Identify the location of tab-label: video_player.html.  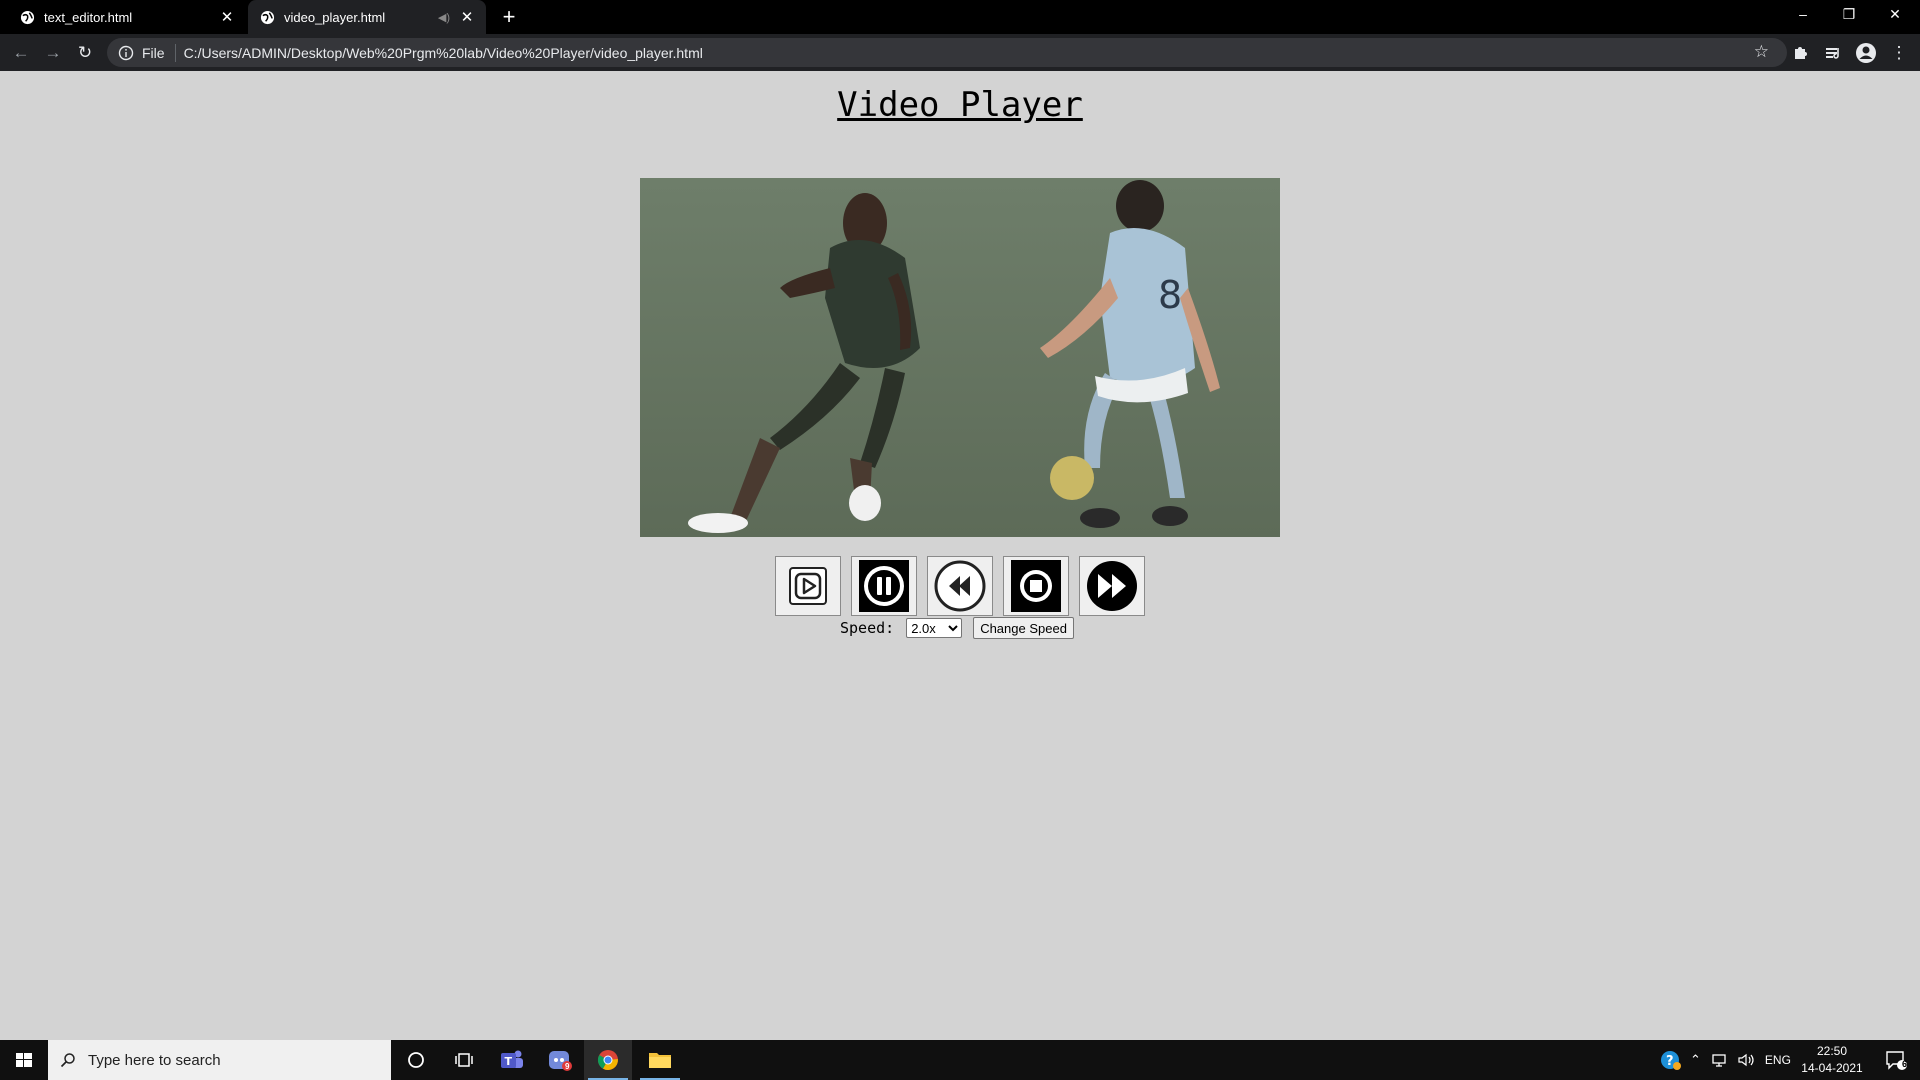
(335, 17).